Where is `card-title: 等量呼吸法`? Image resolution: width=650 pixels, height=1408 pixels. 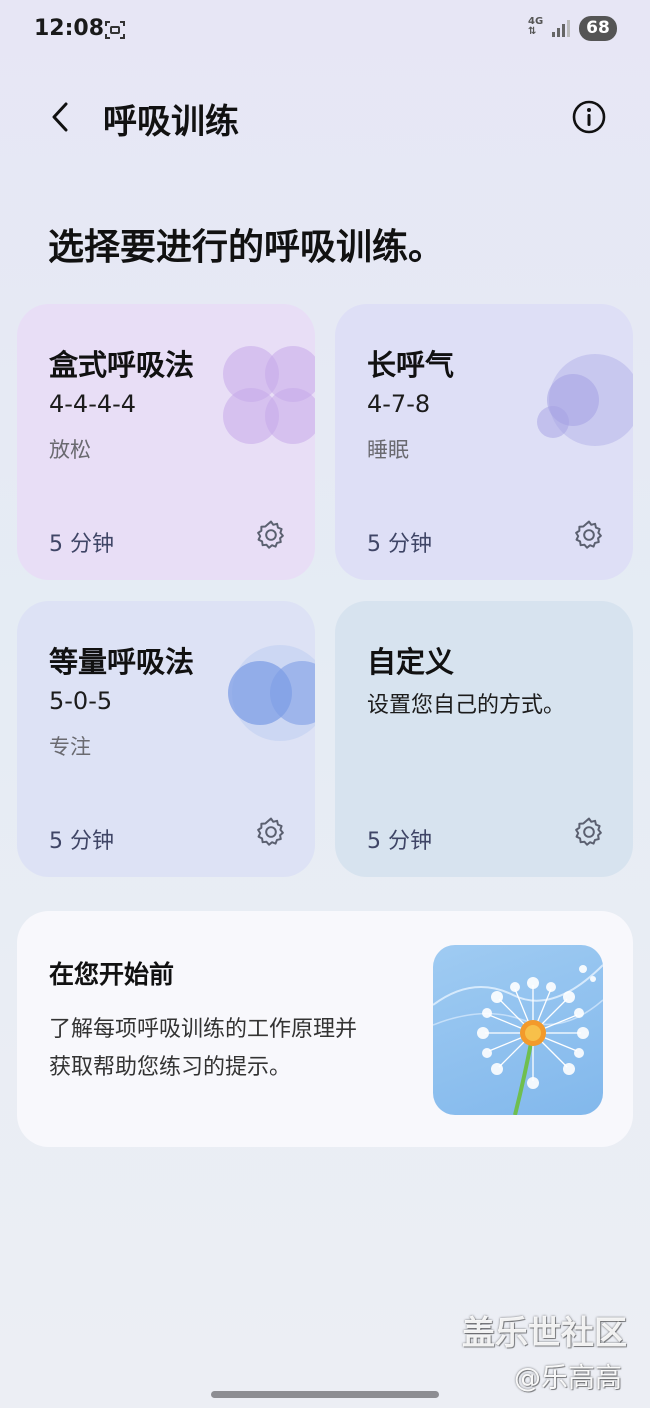
card-title: 等量呼吸法 is located at coordinates (122, 662).